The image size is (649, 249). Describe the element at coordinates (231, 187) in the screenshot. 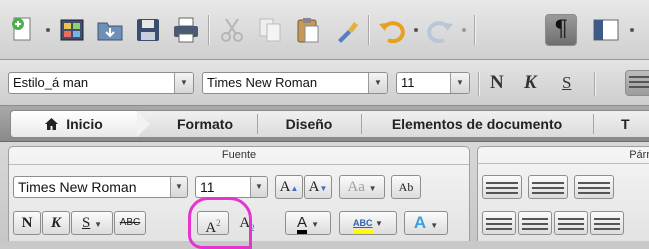

I see `ribbon-font-size-combo: 11 ▼` at that location.